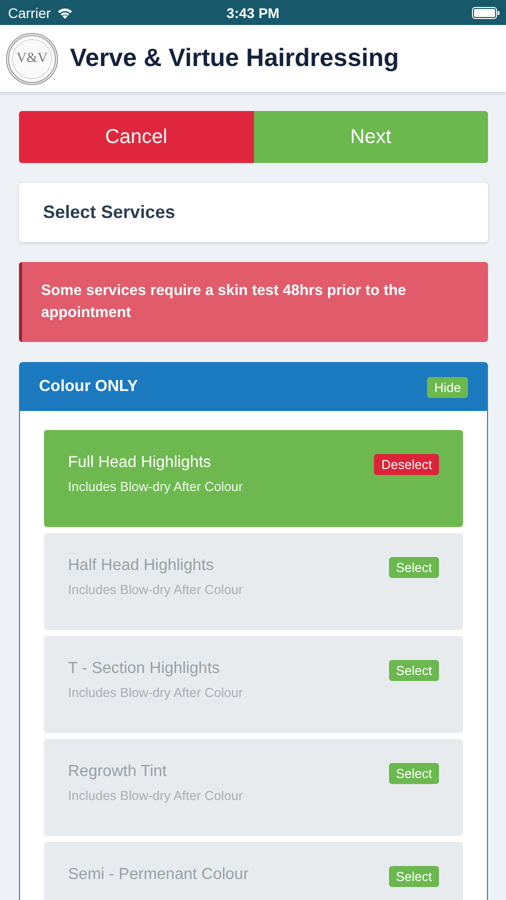 The height and width of the screenshot is (900, 506). What do you see at coordinates (371, 137) in the screenshot?
I see `next-button: Next` at bounding box center [371, 137].